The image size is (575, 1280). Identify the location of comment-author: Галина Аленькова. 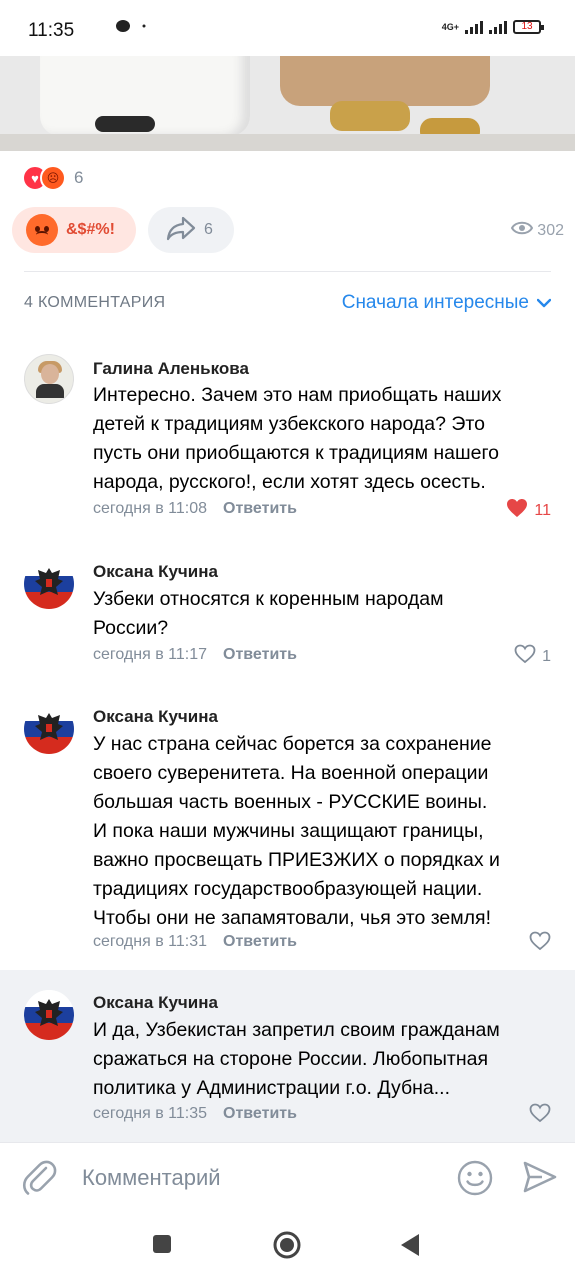
(171, 369).